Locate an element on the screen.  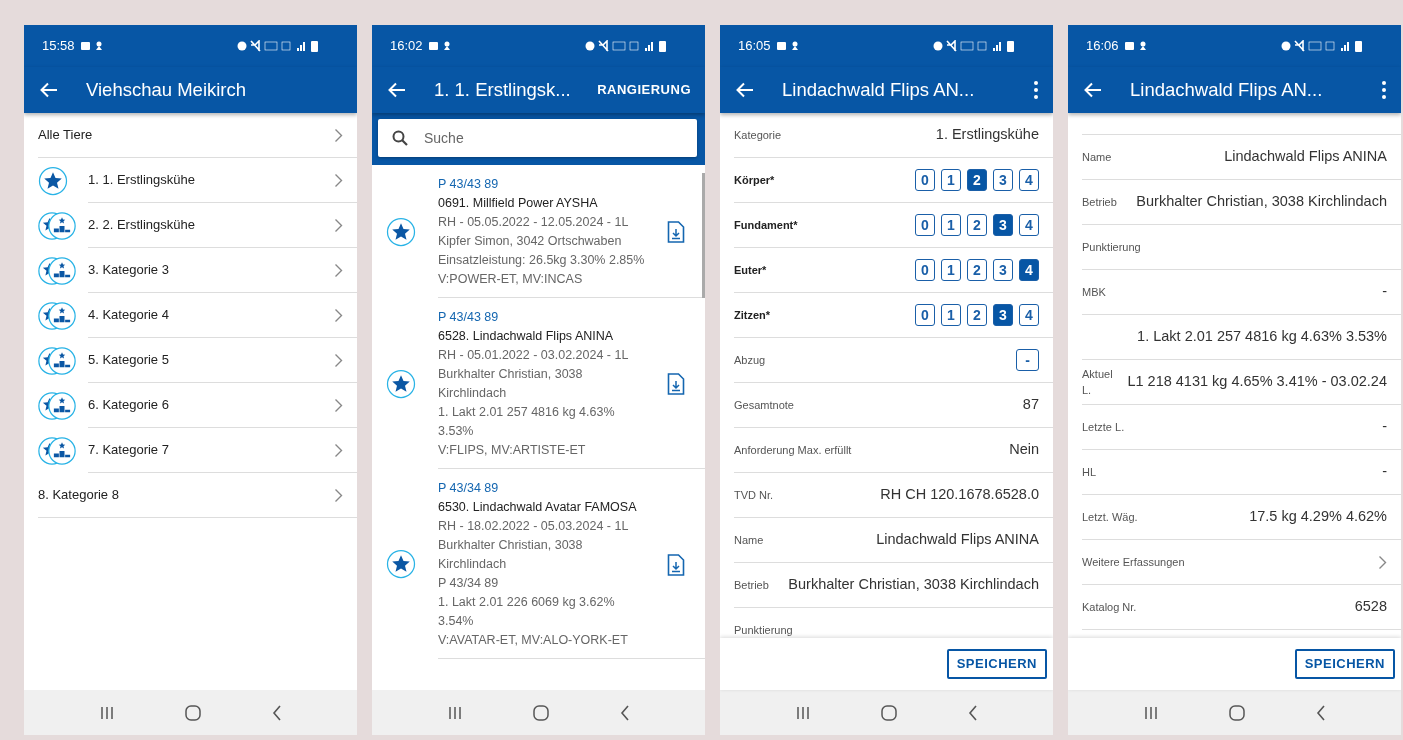
category-label: 2. 2. Erstlingskühe is located at coordinates (211, 225).